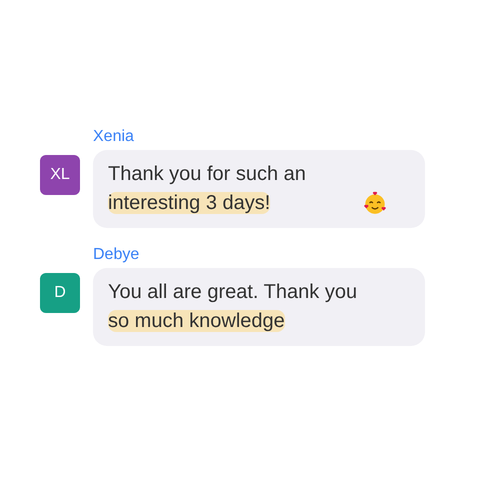  I want to click on message-text: Thank you for such an interesting 3 days!, so click(207, 189).